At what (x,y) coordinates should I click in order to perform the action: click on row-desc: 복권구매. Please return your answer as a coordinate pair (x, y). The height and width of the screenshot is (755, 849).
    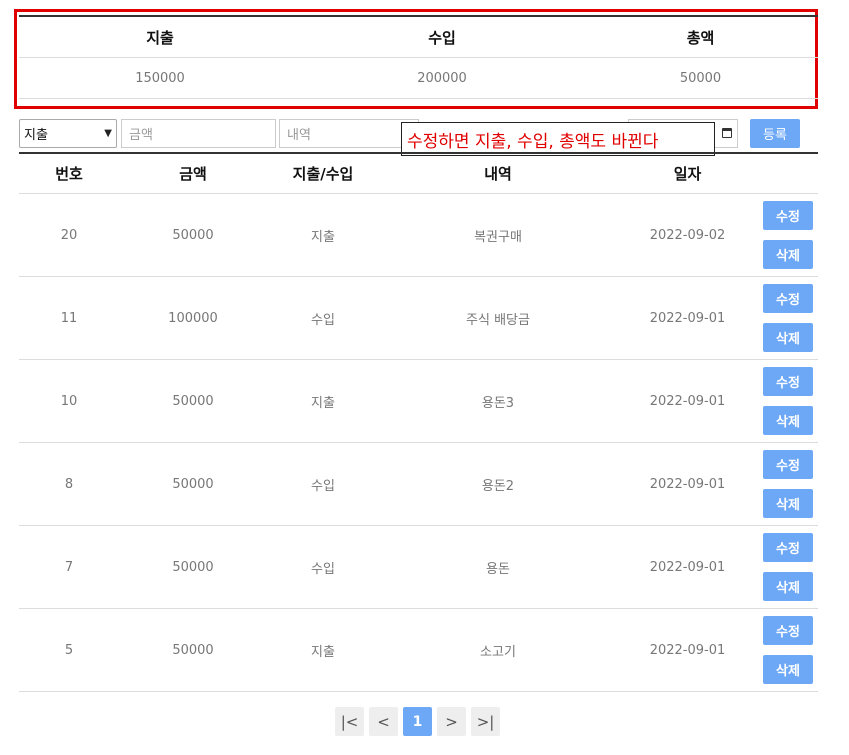
    Looking at the image, I should click on (498, 235).